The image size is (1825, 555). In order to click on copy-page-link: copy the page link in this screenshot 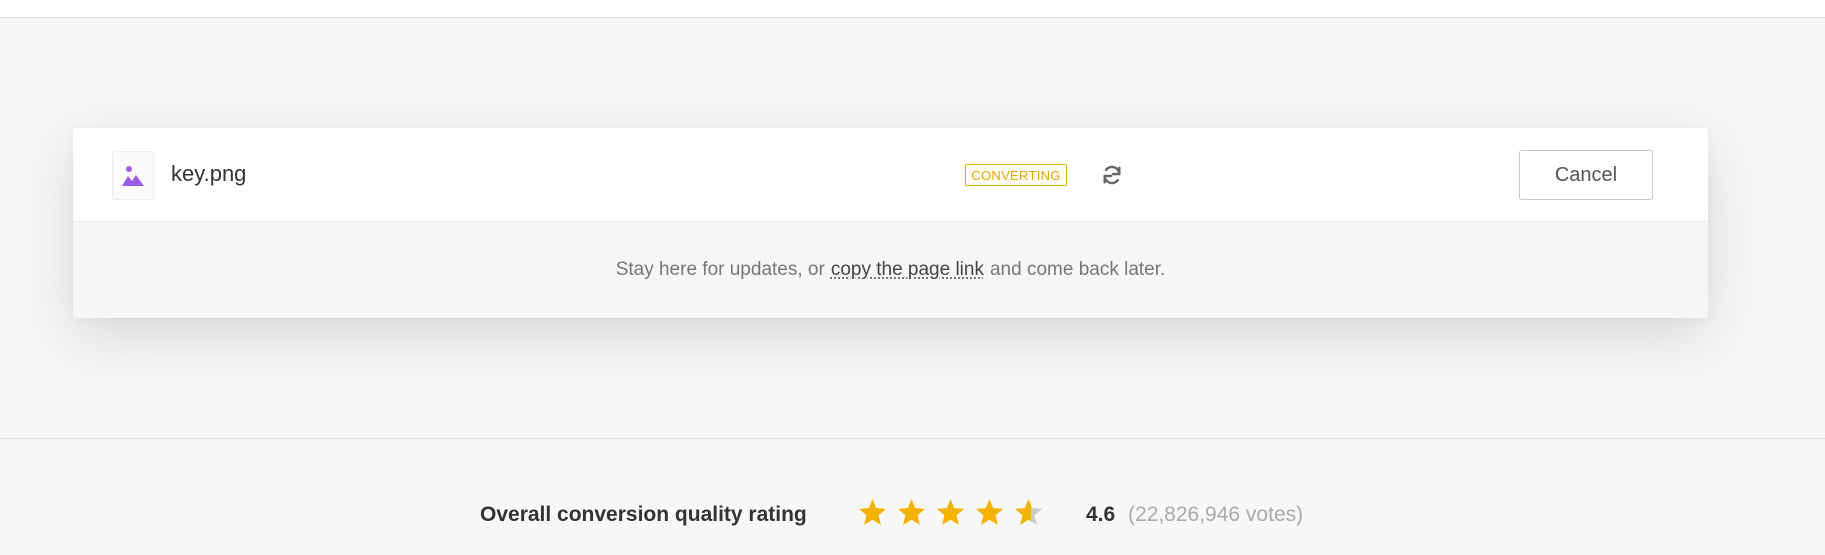, I will do `click(907, 270)`.